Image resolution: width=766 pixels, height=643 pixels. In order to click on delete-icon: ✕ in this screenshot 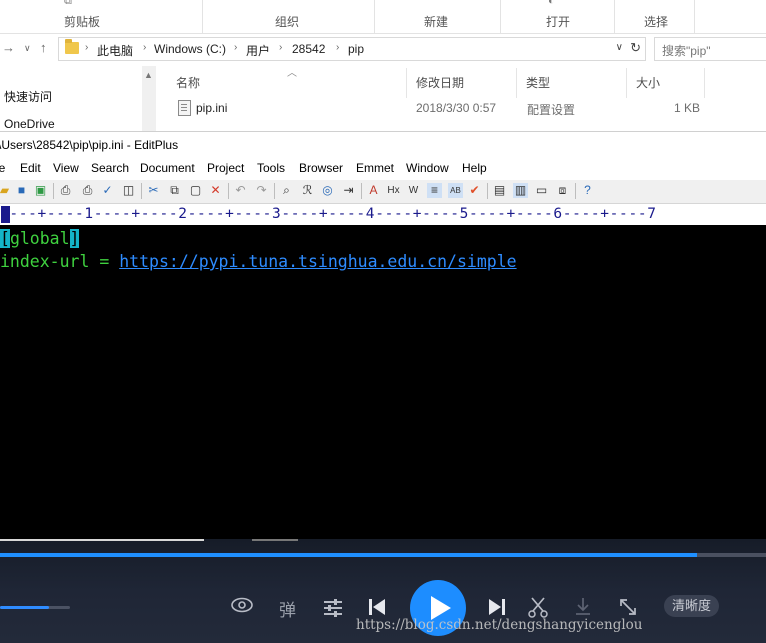, I will do `click(215, 190)`.